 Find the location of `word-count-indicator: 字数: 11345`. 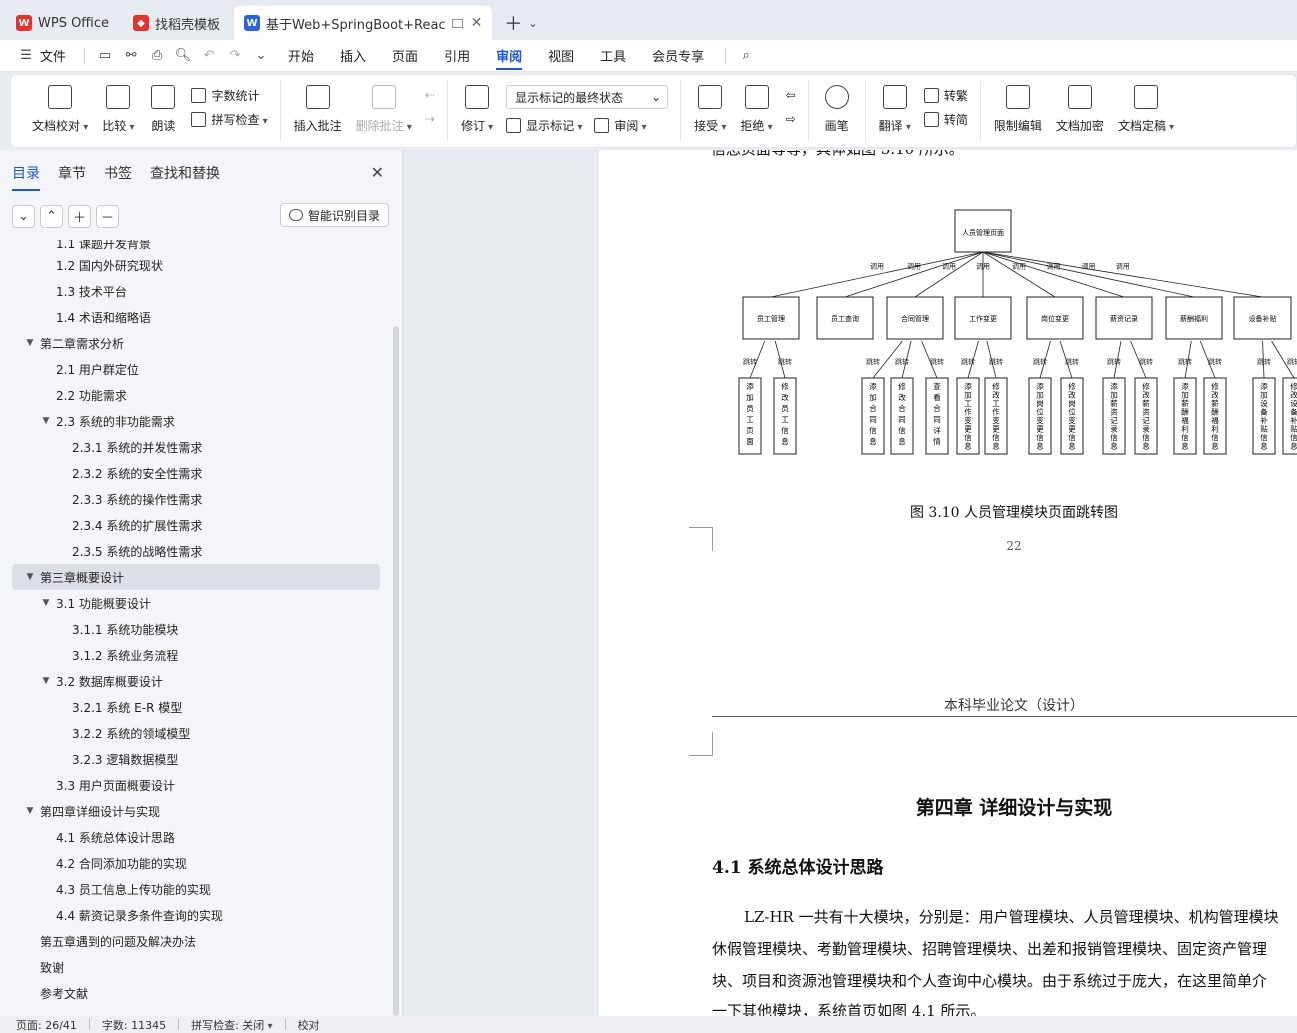

word-count-indicator: 字数: 11345 is located at coordinates (134, 1025).